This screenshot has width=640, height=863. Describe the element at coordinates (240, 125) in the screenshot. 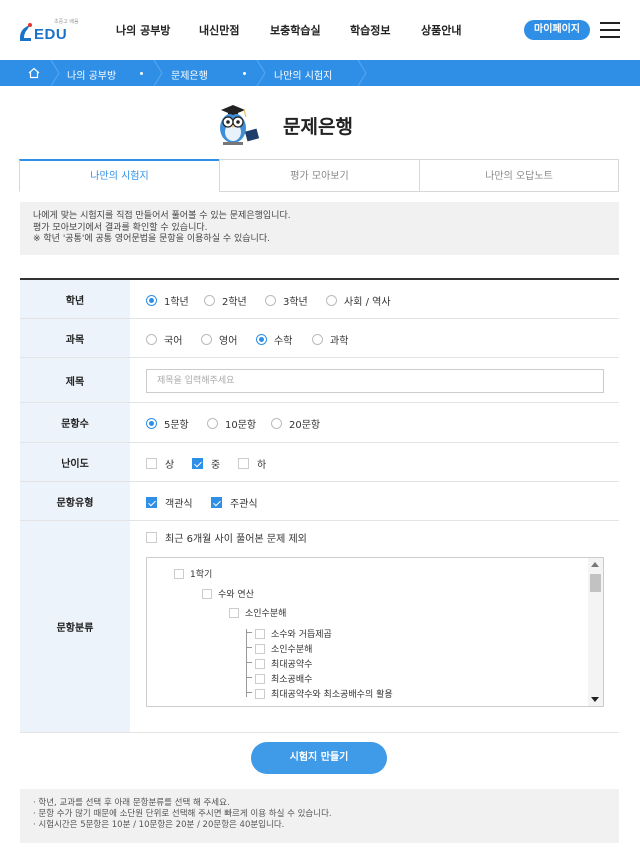

I see `owl-mascot-icon` at that location.